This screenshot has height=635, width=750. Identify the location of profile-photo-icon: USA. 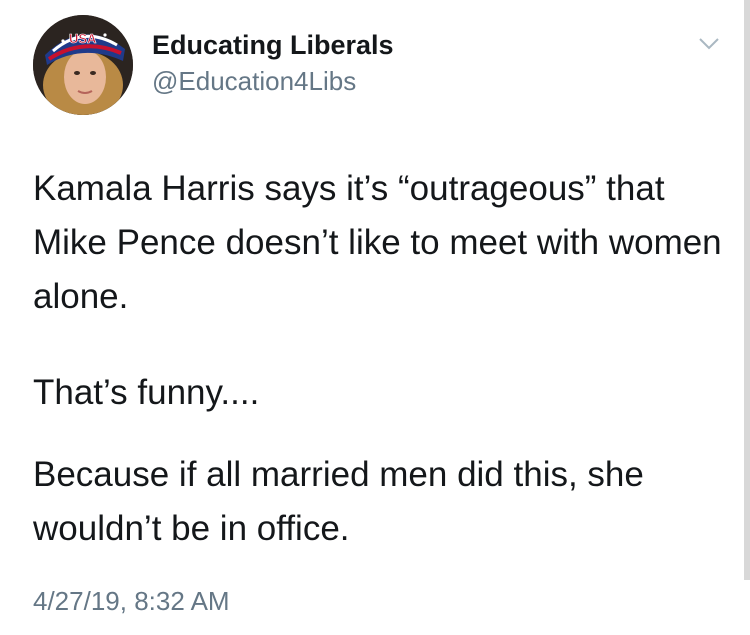
(83, 65).